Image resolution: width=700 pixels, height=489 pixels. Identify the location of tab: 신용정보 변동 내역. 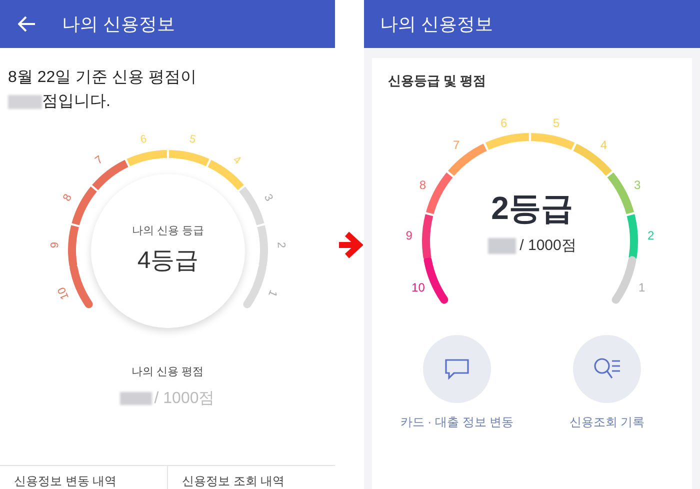
(83, 477).